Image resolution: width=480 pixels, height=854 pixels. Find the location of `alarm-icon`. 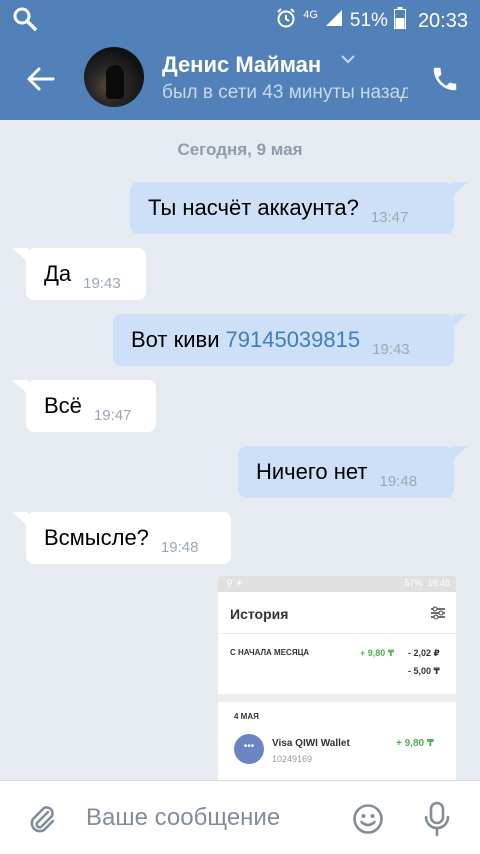

alarm-icon is located at coordinates (286, 21).